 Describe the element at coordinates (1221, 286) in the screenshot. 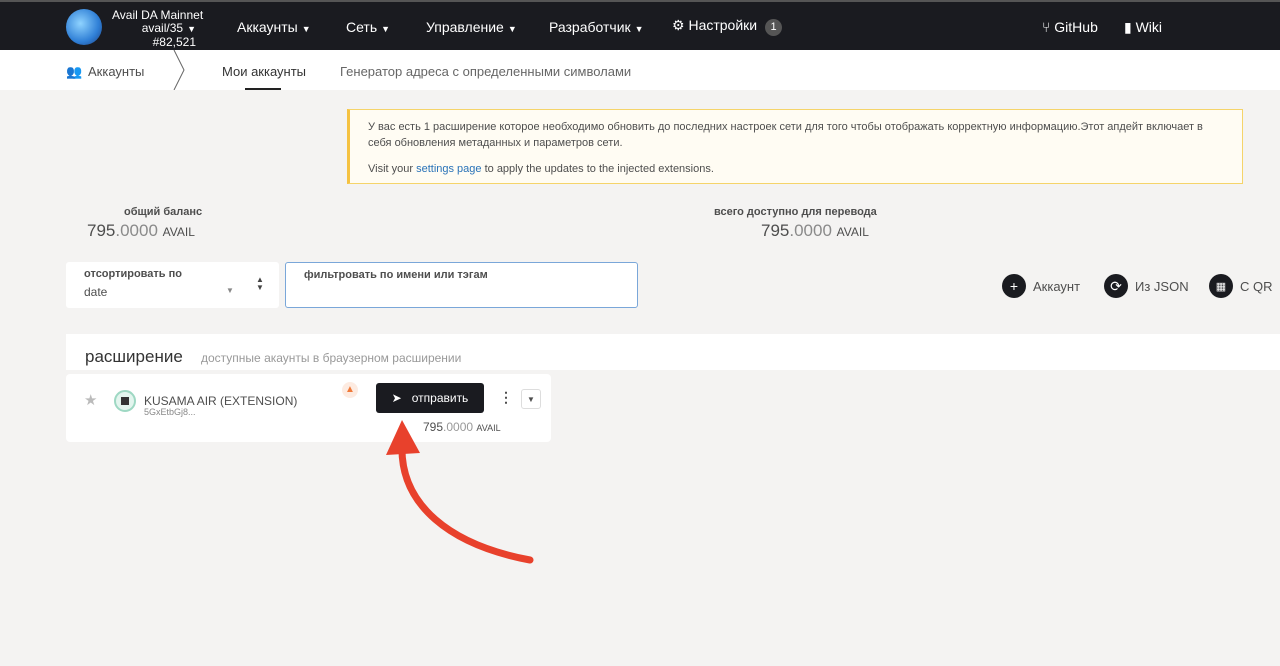

I see `qrcode-icon: ▦` at that location.